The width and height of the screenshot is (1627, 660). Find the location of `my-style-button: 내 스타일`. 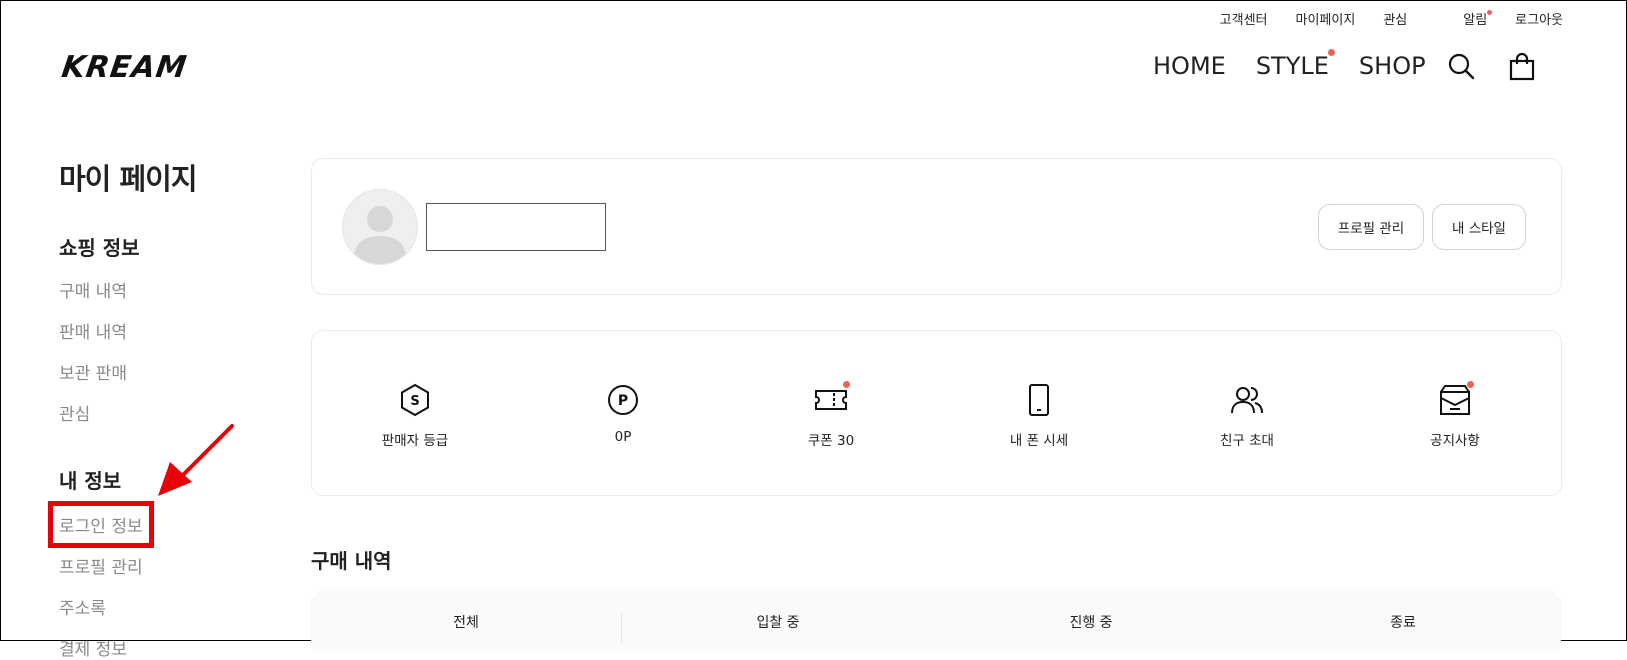

my-style-button: 내 스타일 is located at coordinates (1479, 227).